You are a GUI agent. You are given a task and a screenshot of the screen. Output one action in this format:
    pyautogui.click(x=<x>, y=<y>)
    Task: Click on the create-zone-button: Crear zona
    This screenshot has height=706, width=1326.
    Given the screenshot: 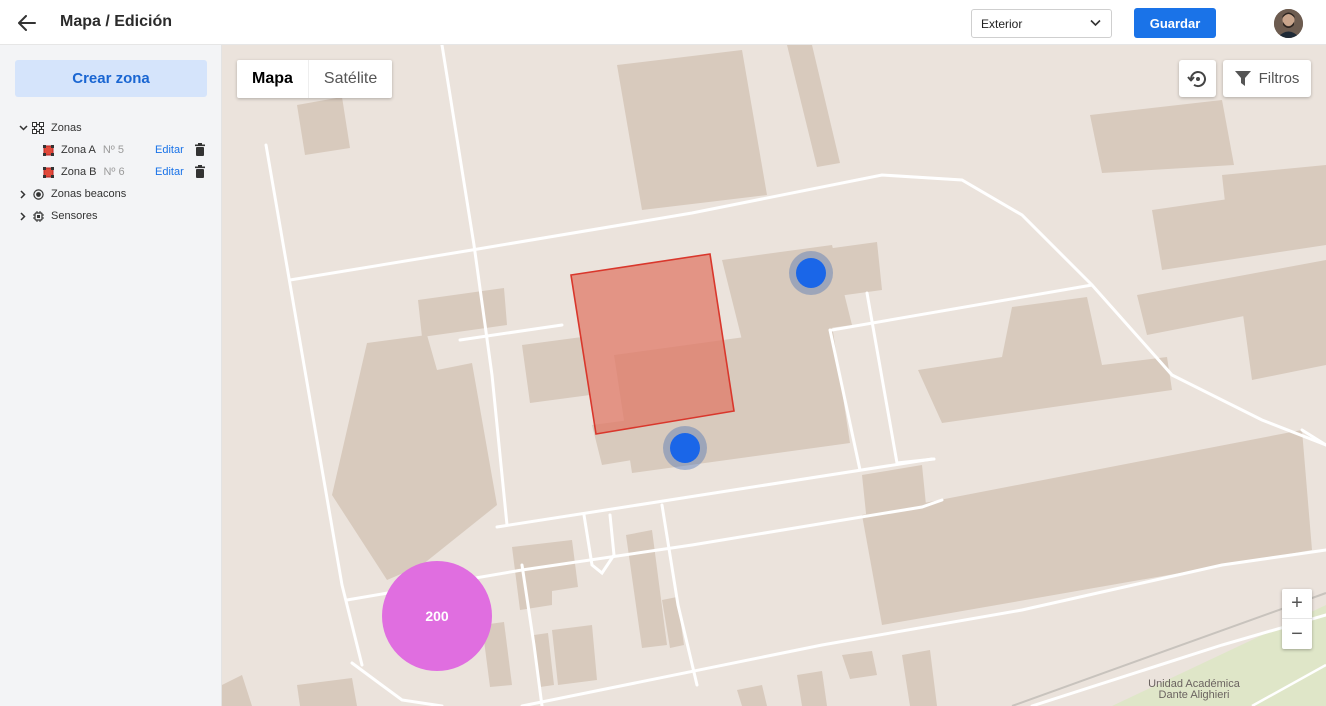 What is the action you would take?
    pyautogui.click(x=111, y=78)
    